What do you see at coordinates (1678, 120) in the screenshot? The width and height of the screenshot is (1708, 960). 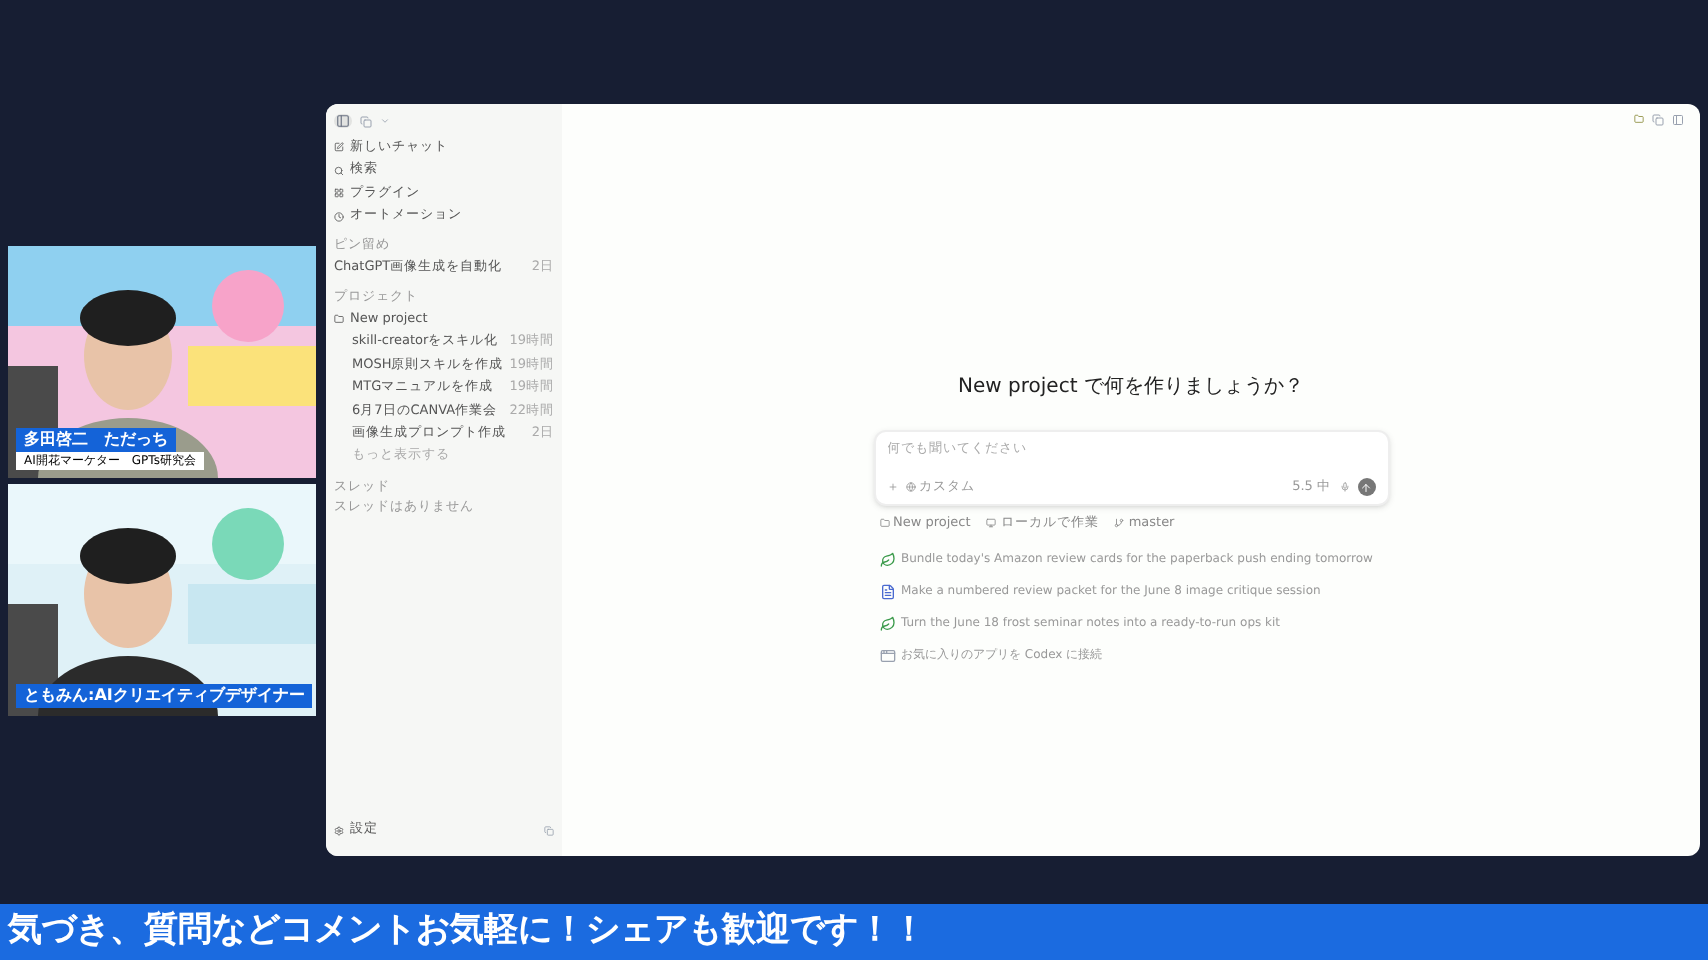 I see `panel-icon` at bounding box center [1678, 120].